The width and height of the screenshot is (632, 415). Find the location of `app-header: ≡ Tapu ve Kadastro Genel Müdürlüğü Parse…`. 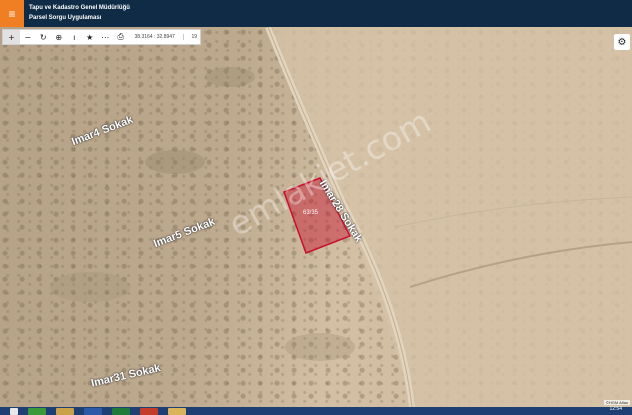

app-header: ≡ Tapu ve Kadastro Genel Müdürlüğü Parse… is located at coordinates (316, 13).